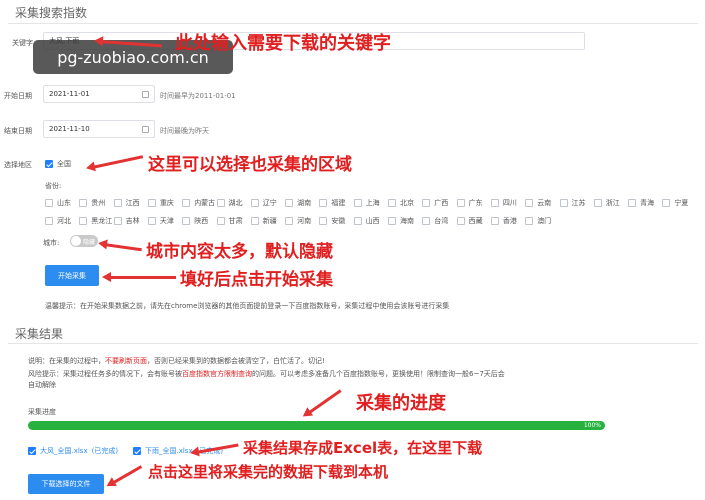 The width and height of the screenshot is (705, 500). What do you see at coordinates (435, 221) in the screenshot?
I see `province-checkbox: 台湾` at bounding box center [435, 221].